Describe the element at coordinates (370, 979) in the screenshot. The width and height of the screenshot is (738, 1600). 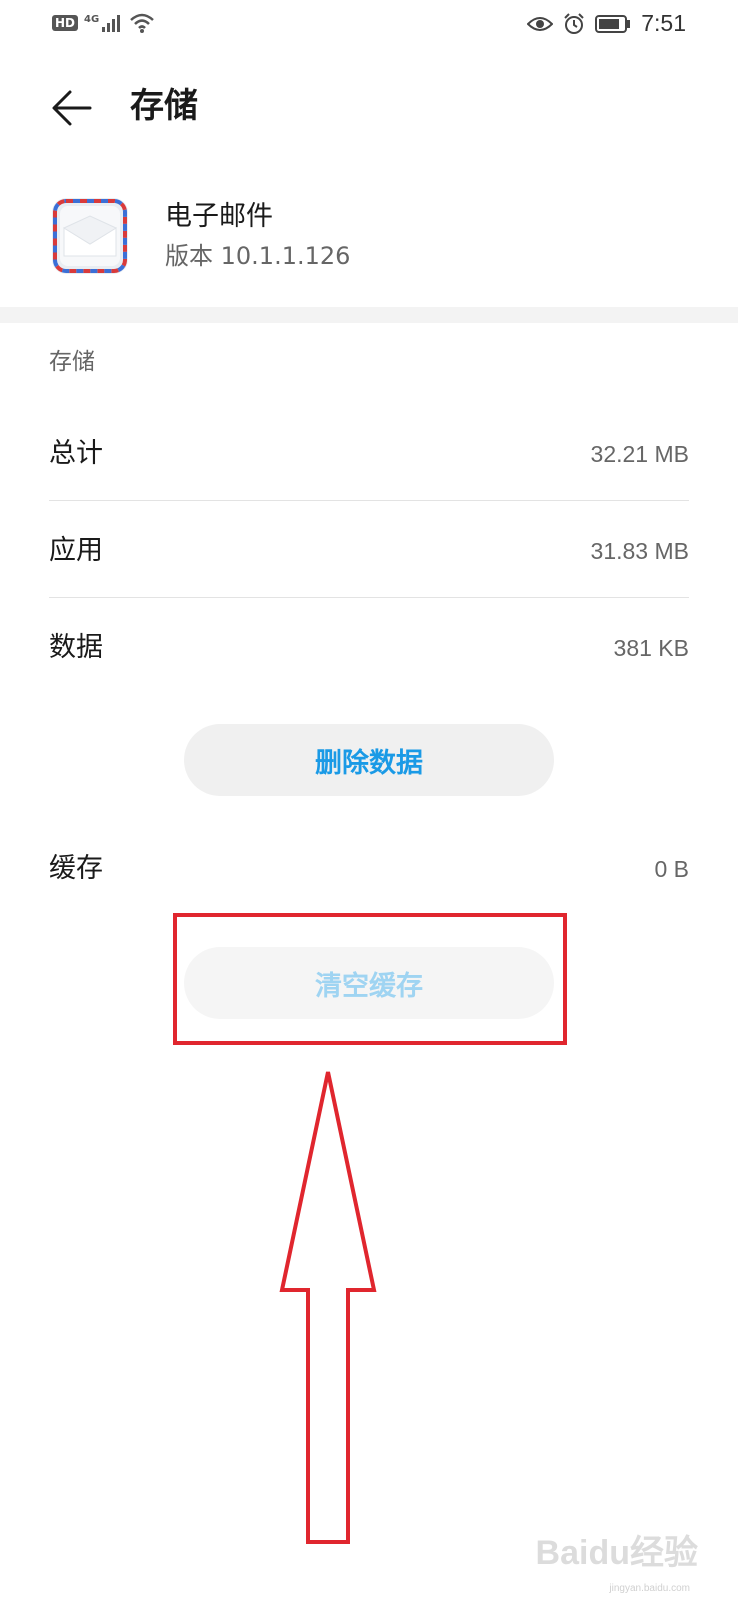
I see `annotation-highlight-box` at that location.